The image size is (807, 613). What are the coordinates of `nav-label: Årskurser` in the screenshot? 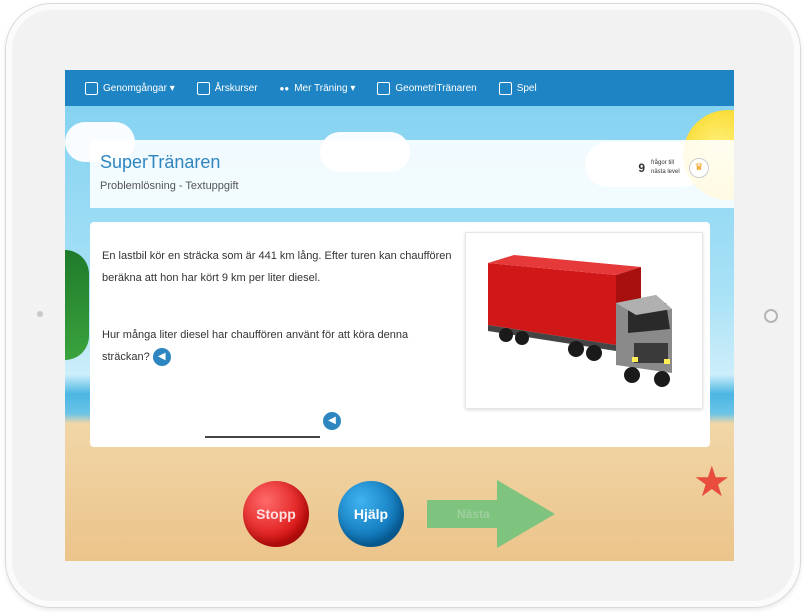 It's located at (236, 88).